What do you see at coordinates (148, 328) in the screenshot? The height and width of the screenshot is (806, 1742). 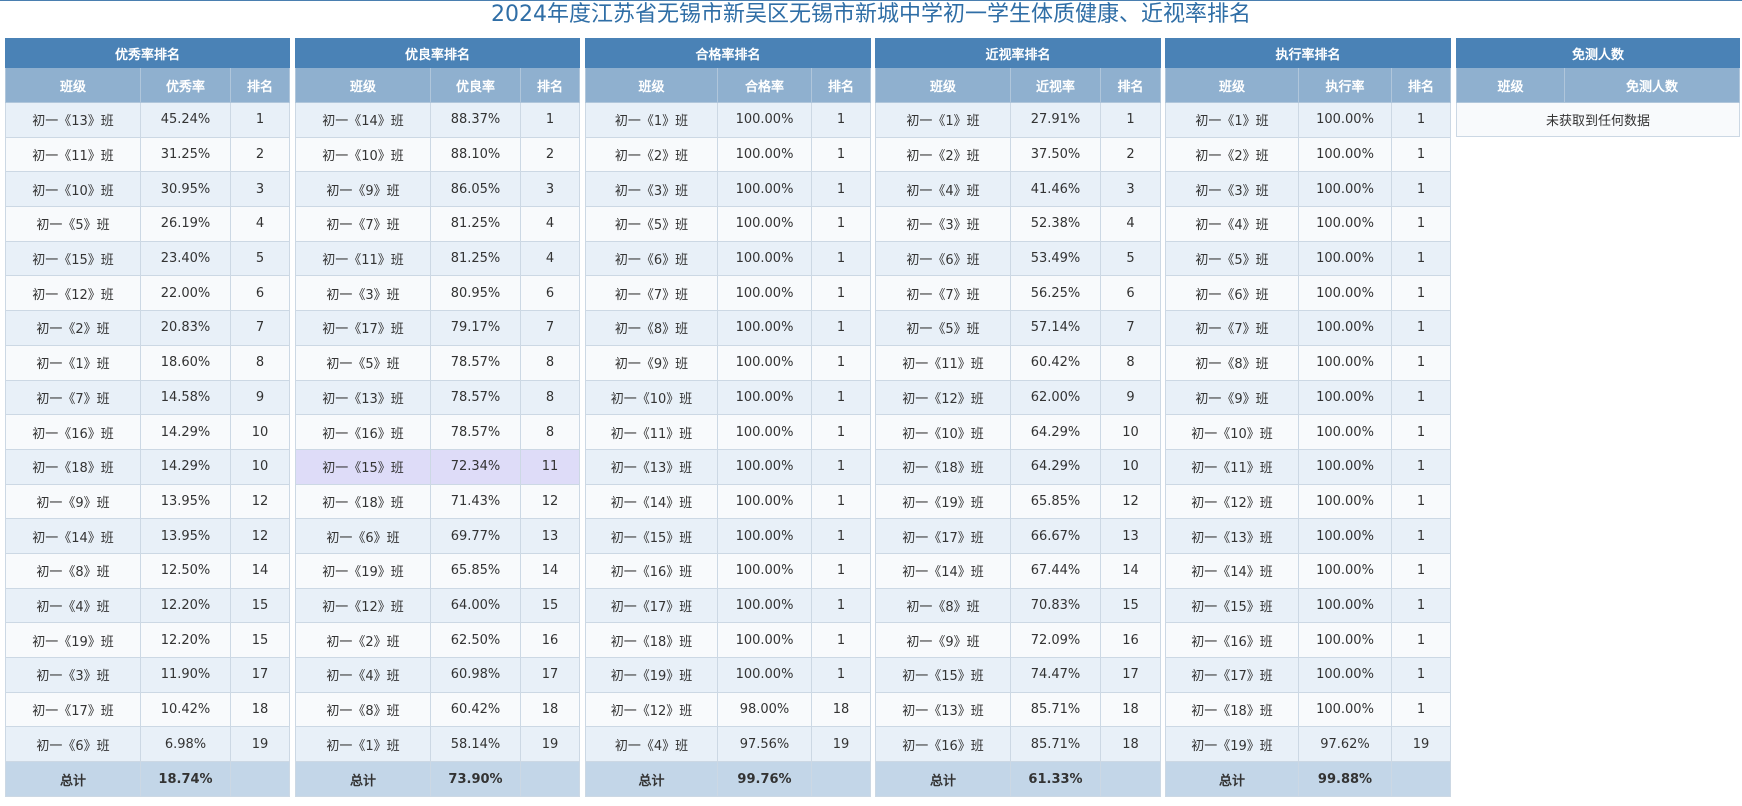 I see `table-row: 初一《2》班 20.83% 7` at bounding box center [148, 328].